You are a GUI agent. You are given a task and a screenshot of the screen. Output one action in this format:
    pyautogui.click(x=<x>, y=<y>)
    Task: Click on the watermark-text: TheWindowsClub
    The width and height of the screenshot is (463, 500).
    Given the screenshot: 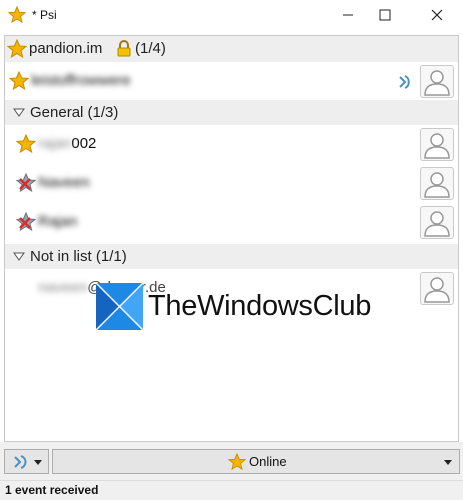 What is the action you would take?
    pyautogui.click(x=260, y=306)
    